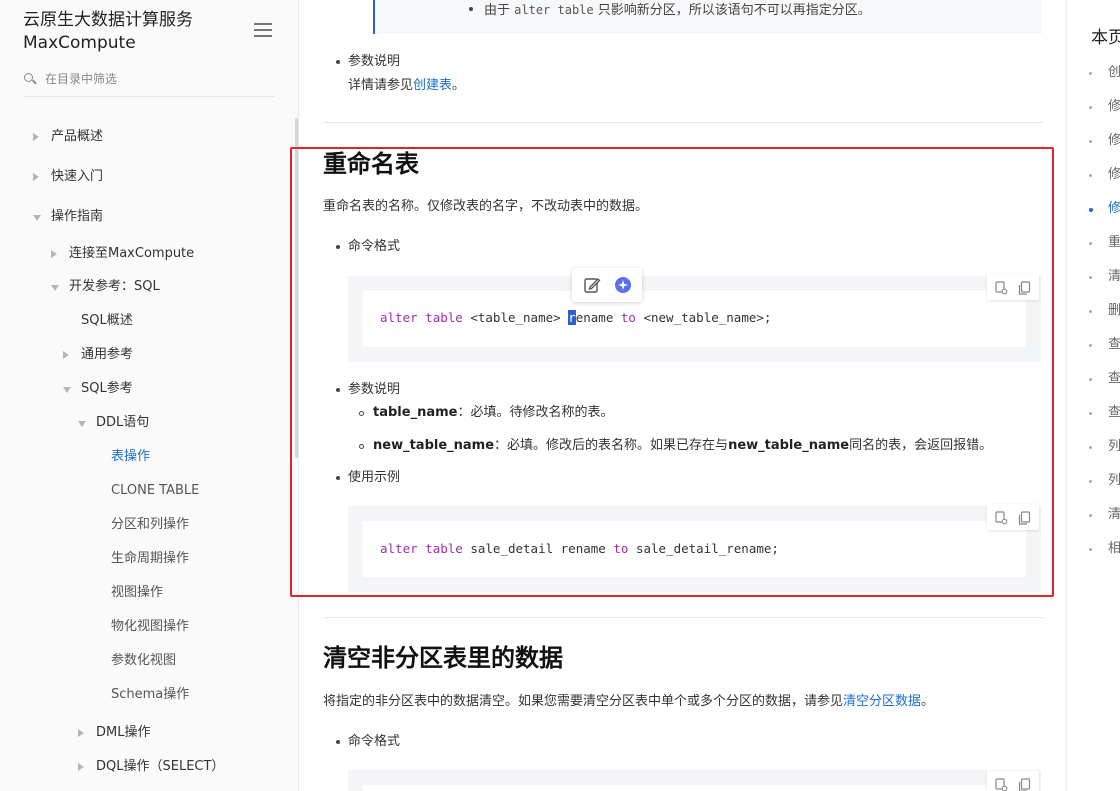  I want to click on note-block: 由于 alter table 只影响新分区，所以该语句不可以再指定分区。, so click(707, 17).